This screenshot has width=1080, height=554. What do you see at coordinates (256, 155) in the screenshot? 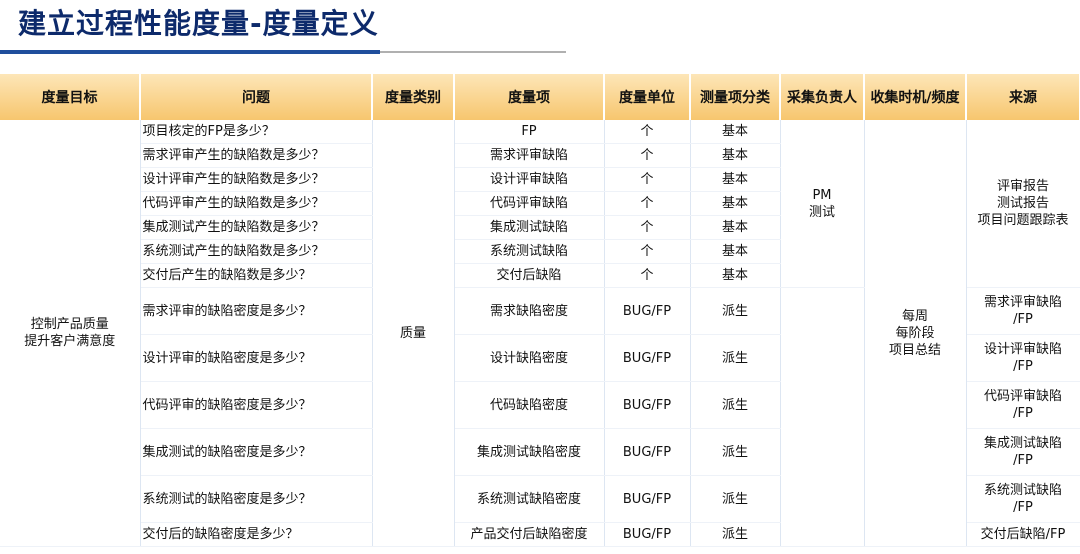
I see `question-cell: 需求评审产生的缺陷数是多少？` at bounding box center [256, 155].